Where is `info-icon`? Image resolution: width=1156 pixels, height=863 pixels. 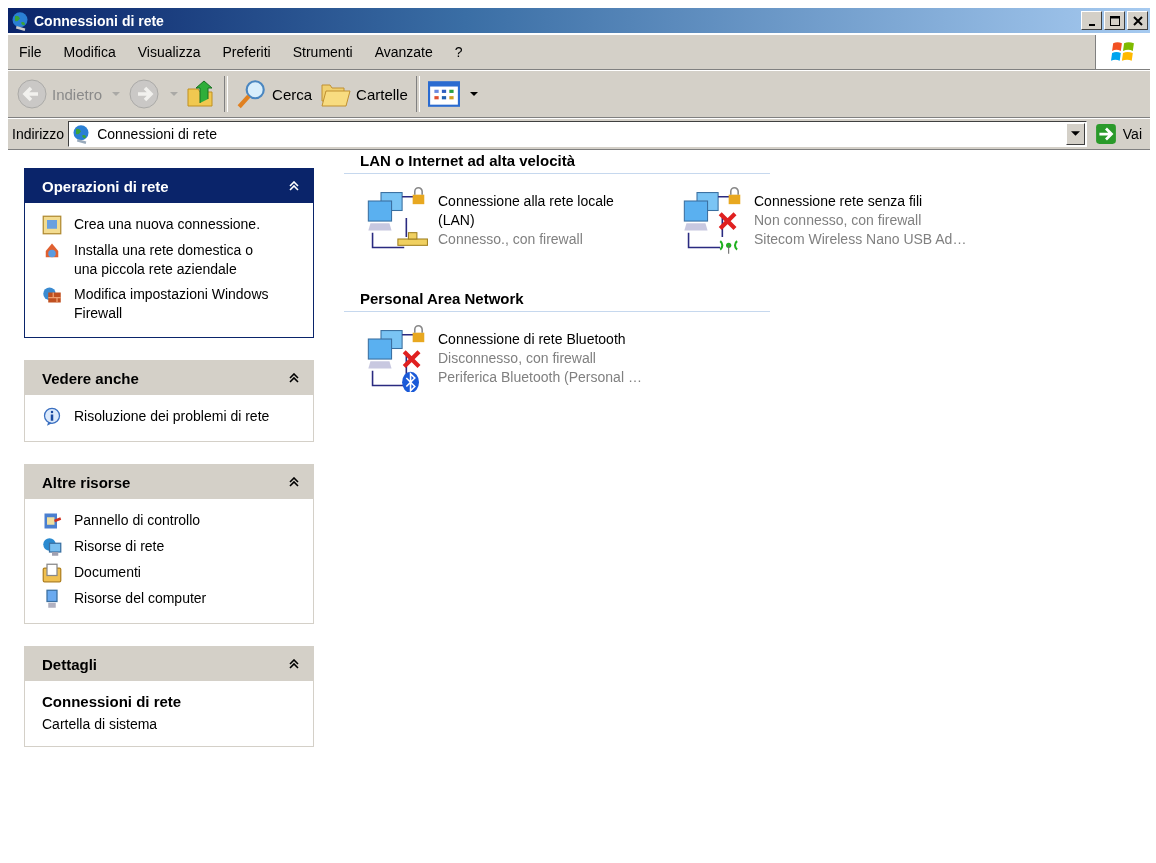 info-icon is located at coordinates (52, 417).